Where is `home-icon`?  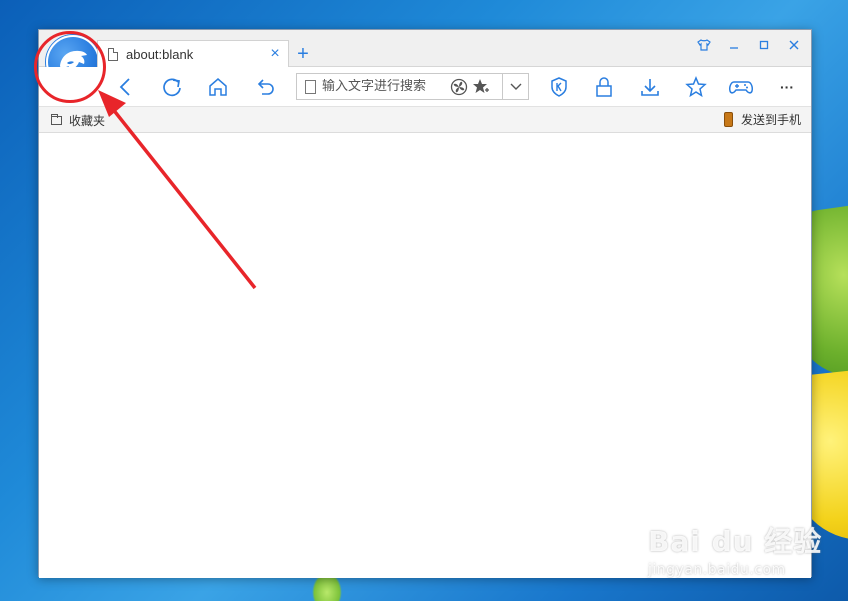
home-icon is located at coordinates (218, 87).